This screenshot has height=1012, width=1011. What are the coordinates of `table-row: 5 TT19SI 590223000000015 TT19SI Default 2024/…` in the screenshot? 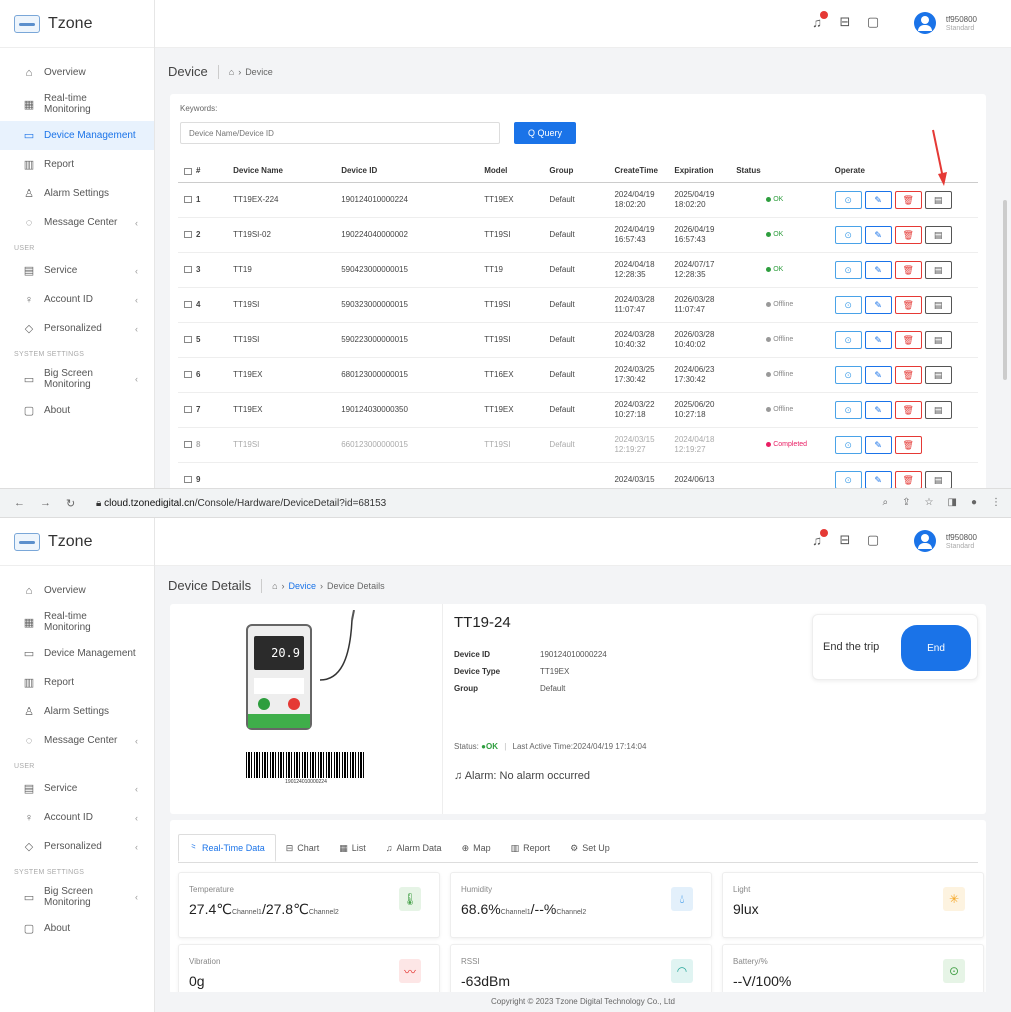 It's located at (578, 340).